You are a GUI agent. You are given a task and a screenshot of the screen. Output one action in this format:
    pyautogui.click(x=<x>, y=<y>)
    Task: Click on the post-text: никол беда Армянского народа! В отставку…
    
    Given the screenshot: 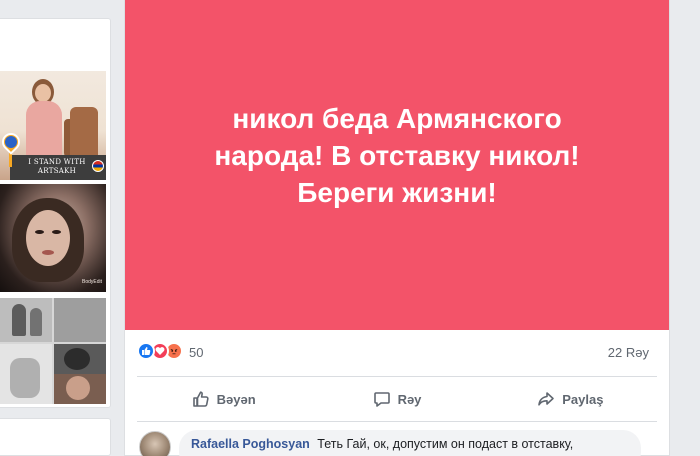 What is the action you would take?
    pyautogui.click(x=397, y=155)
    